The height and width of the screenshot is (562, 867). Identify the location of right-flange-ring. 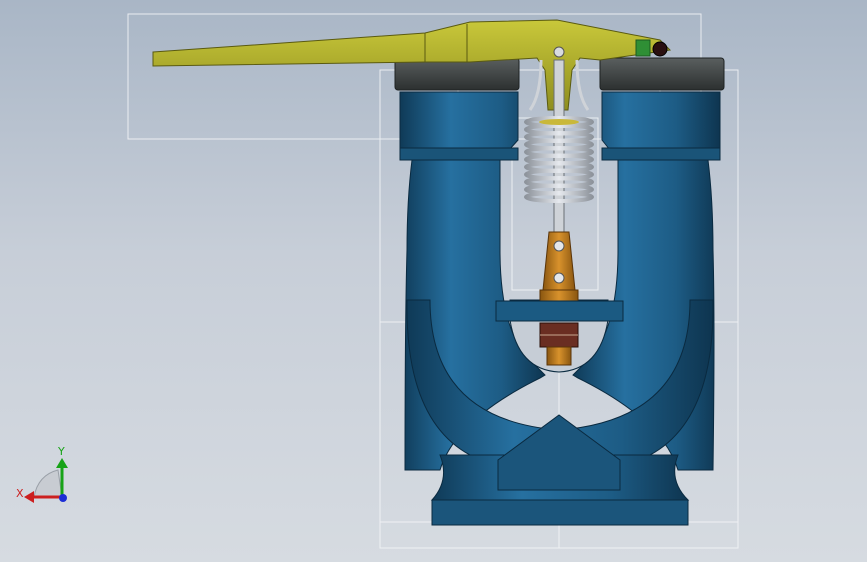
(661, 154).